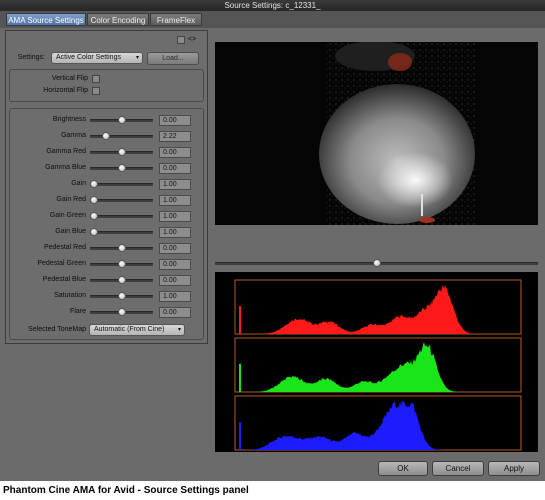  Describe the element at coordinates (121, 184) in the screenshot. I see `gain-slider-track` at that location.